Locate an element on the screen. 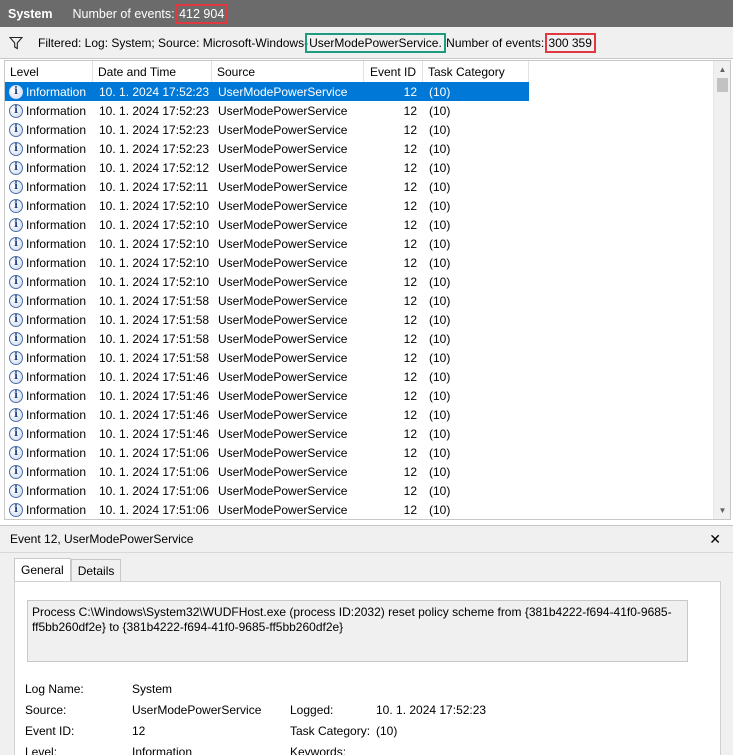  funnel-icon is located at coordinates (16, 43).